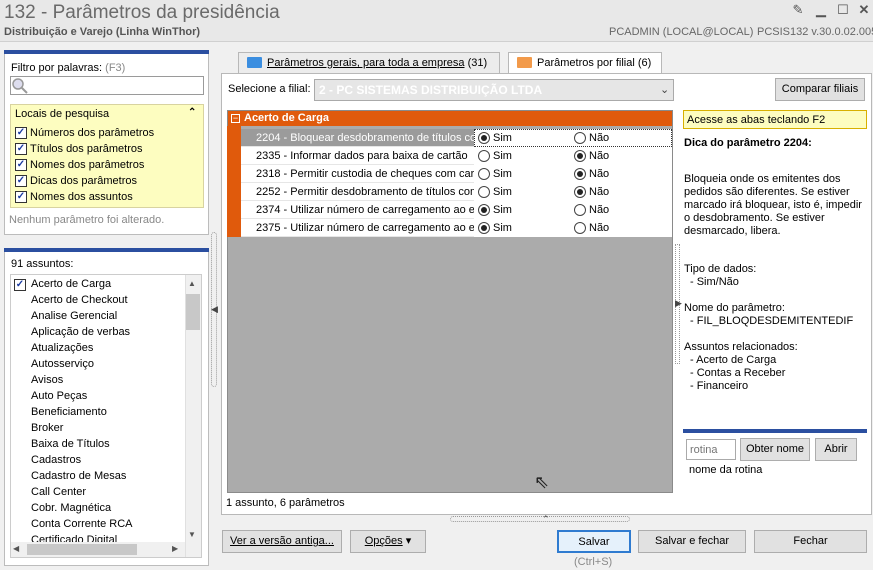 The width and height of the screenshot is (873, 570). Describe the element at coordinates (20, 285) in the screenshot. I see `subject-checkbox: ✓` at that location.